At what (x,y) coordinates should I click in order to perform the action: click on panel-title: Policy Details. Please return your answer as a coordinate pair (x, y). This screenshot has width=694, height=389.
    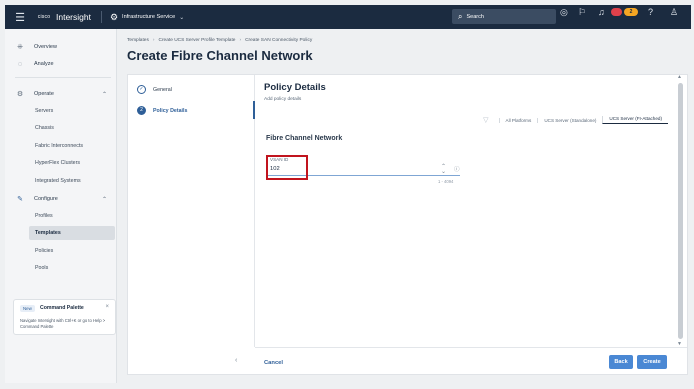
    Looking at the image, I should click on (295, 87).